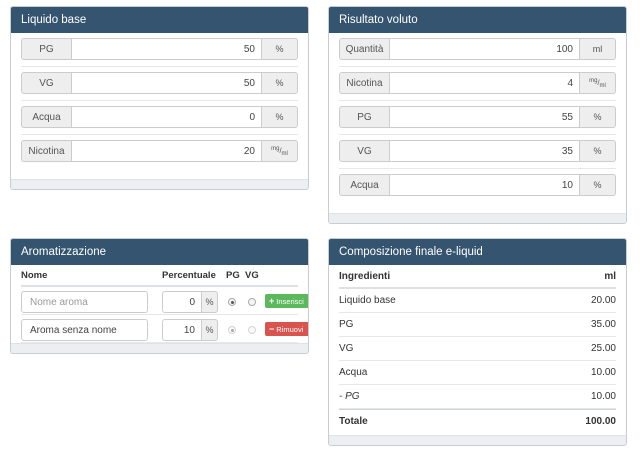 This screenshot has width=640, height=472. Describe the element at coordinates (477, 373) in the screenshot. I see `table-row: Acqua 10.00` at that location.